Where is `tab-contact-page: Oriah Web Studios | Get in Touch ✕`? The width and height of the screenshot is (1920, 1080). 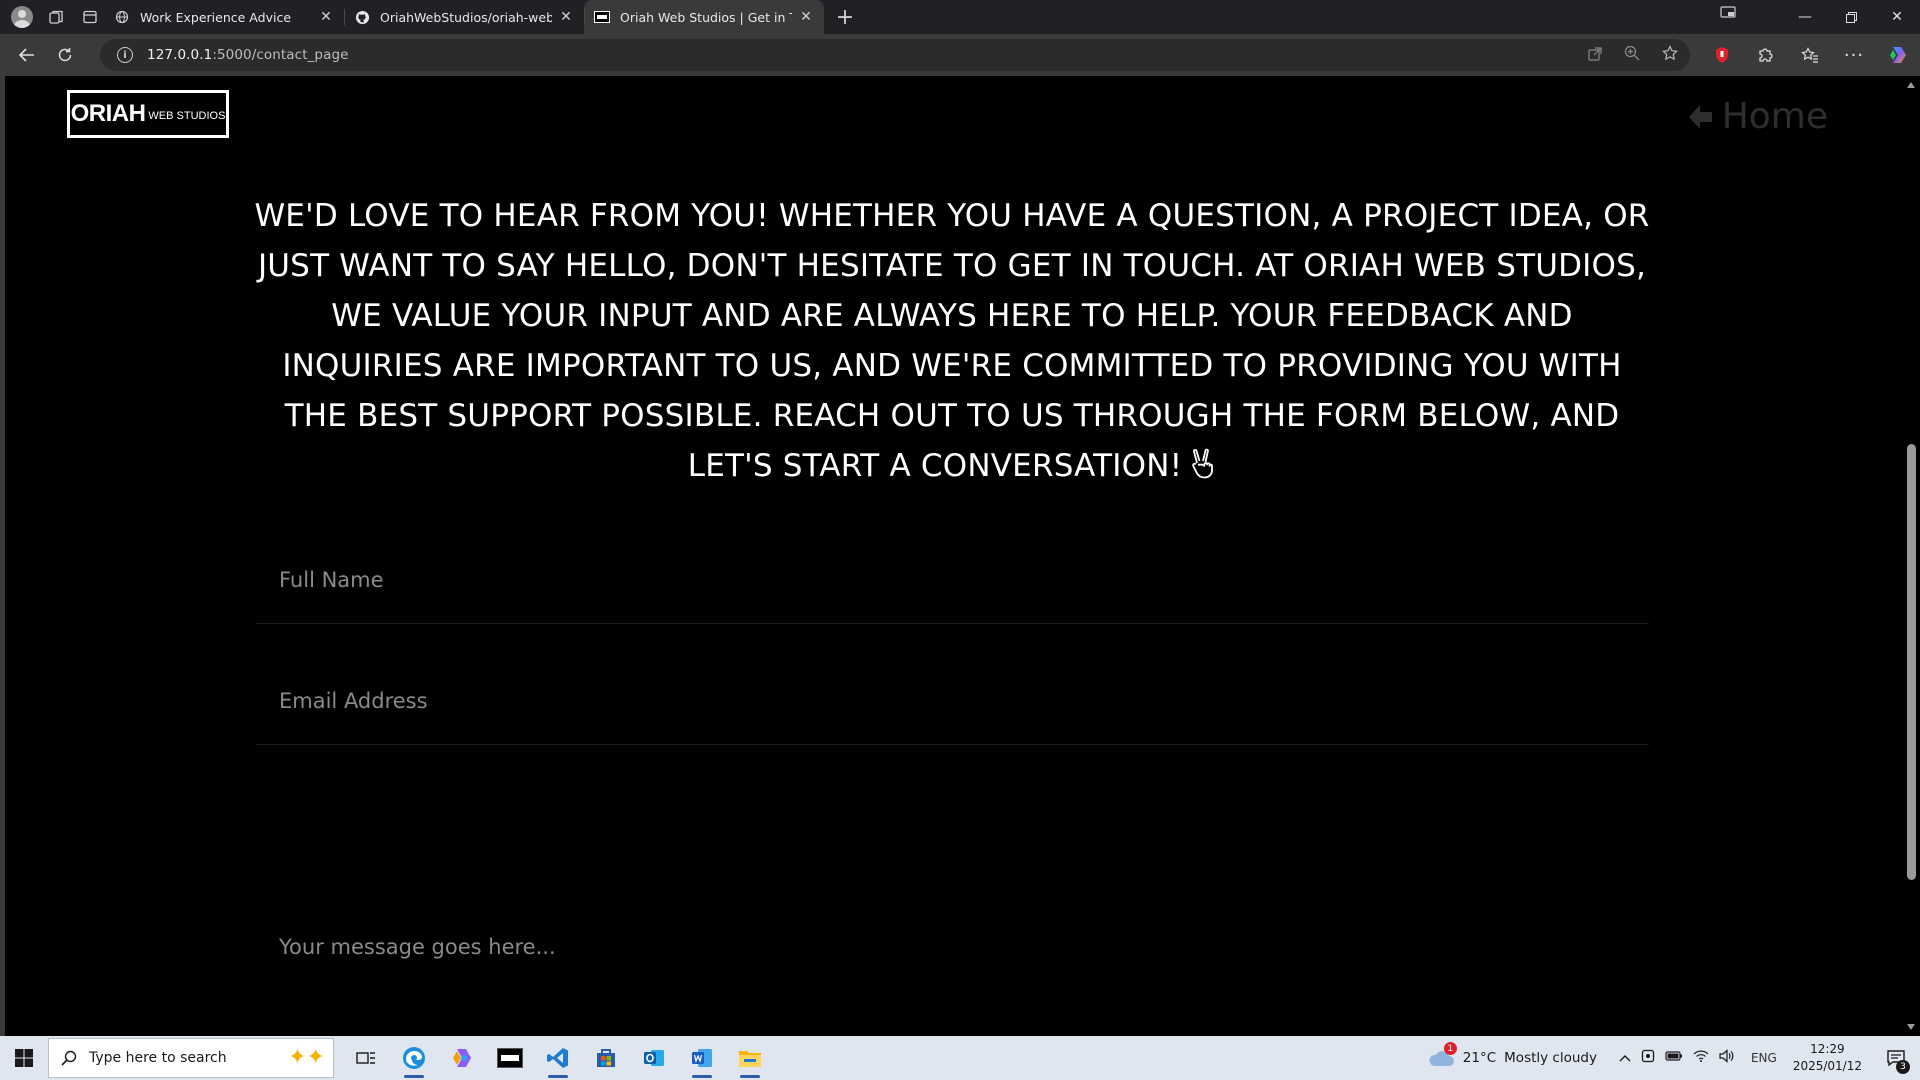
tab-contact-page: Oriah Web Studios | Get in Touch ✕ is located at coordinates (704, 17).